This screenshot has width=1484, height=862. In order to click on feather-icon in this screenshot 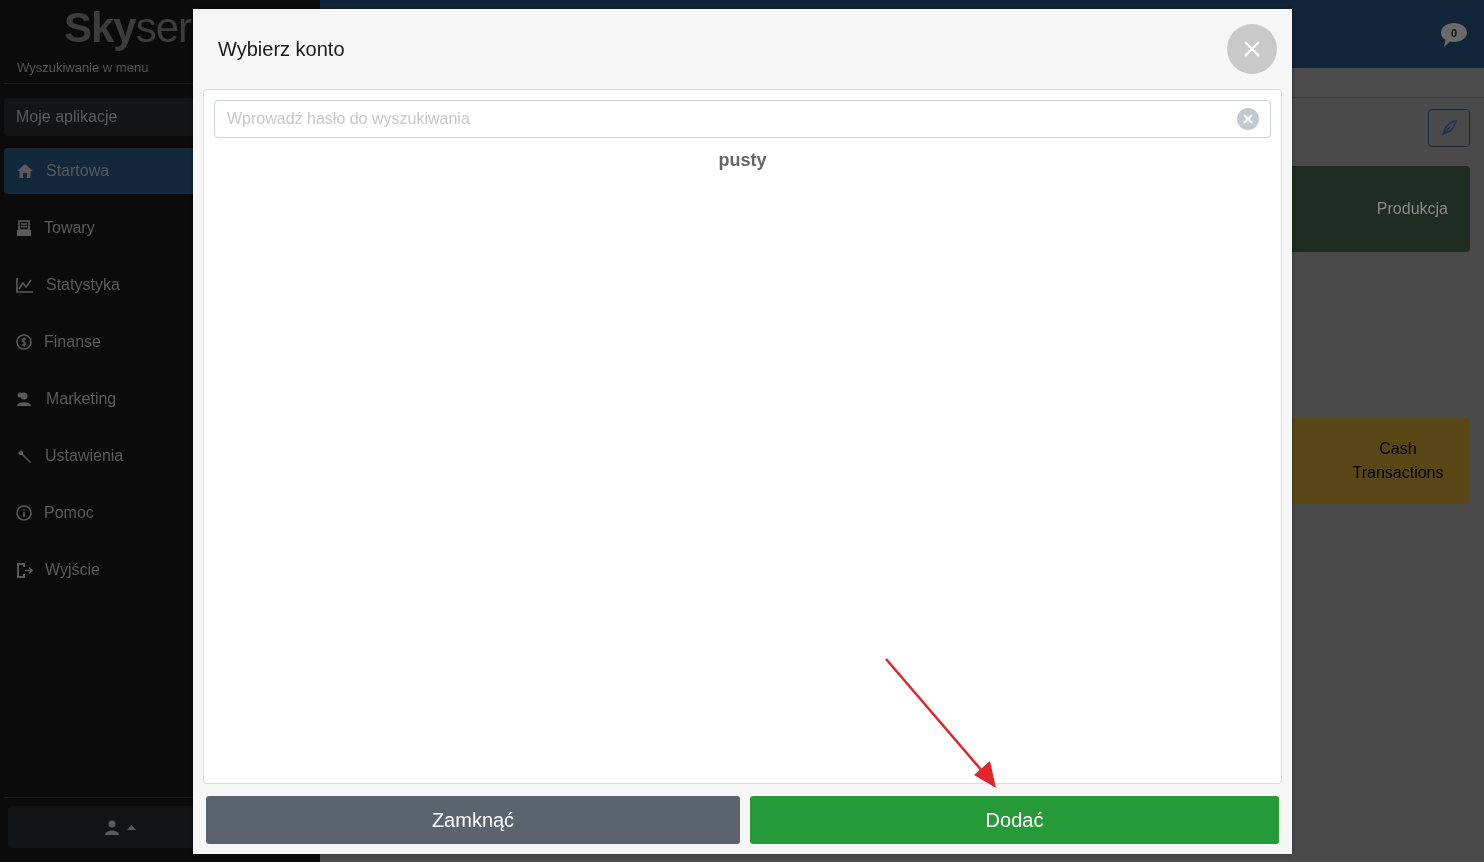, I will do `click(1449, 128)`.